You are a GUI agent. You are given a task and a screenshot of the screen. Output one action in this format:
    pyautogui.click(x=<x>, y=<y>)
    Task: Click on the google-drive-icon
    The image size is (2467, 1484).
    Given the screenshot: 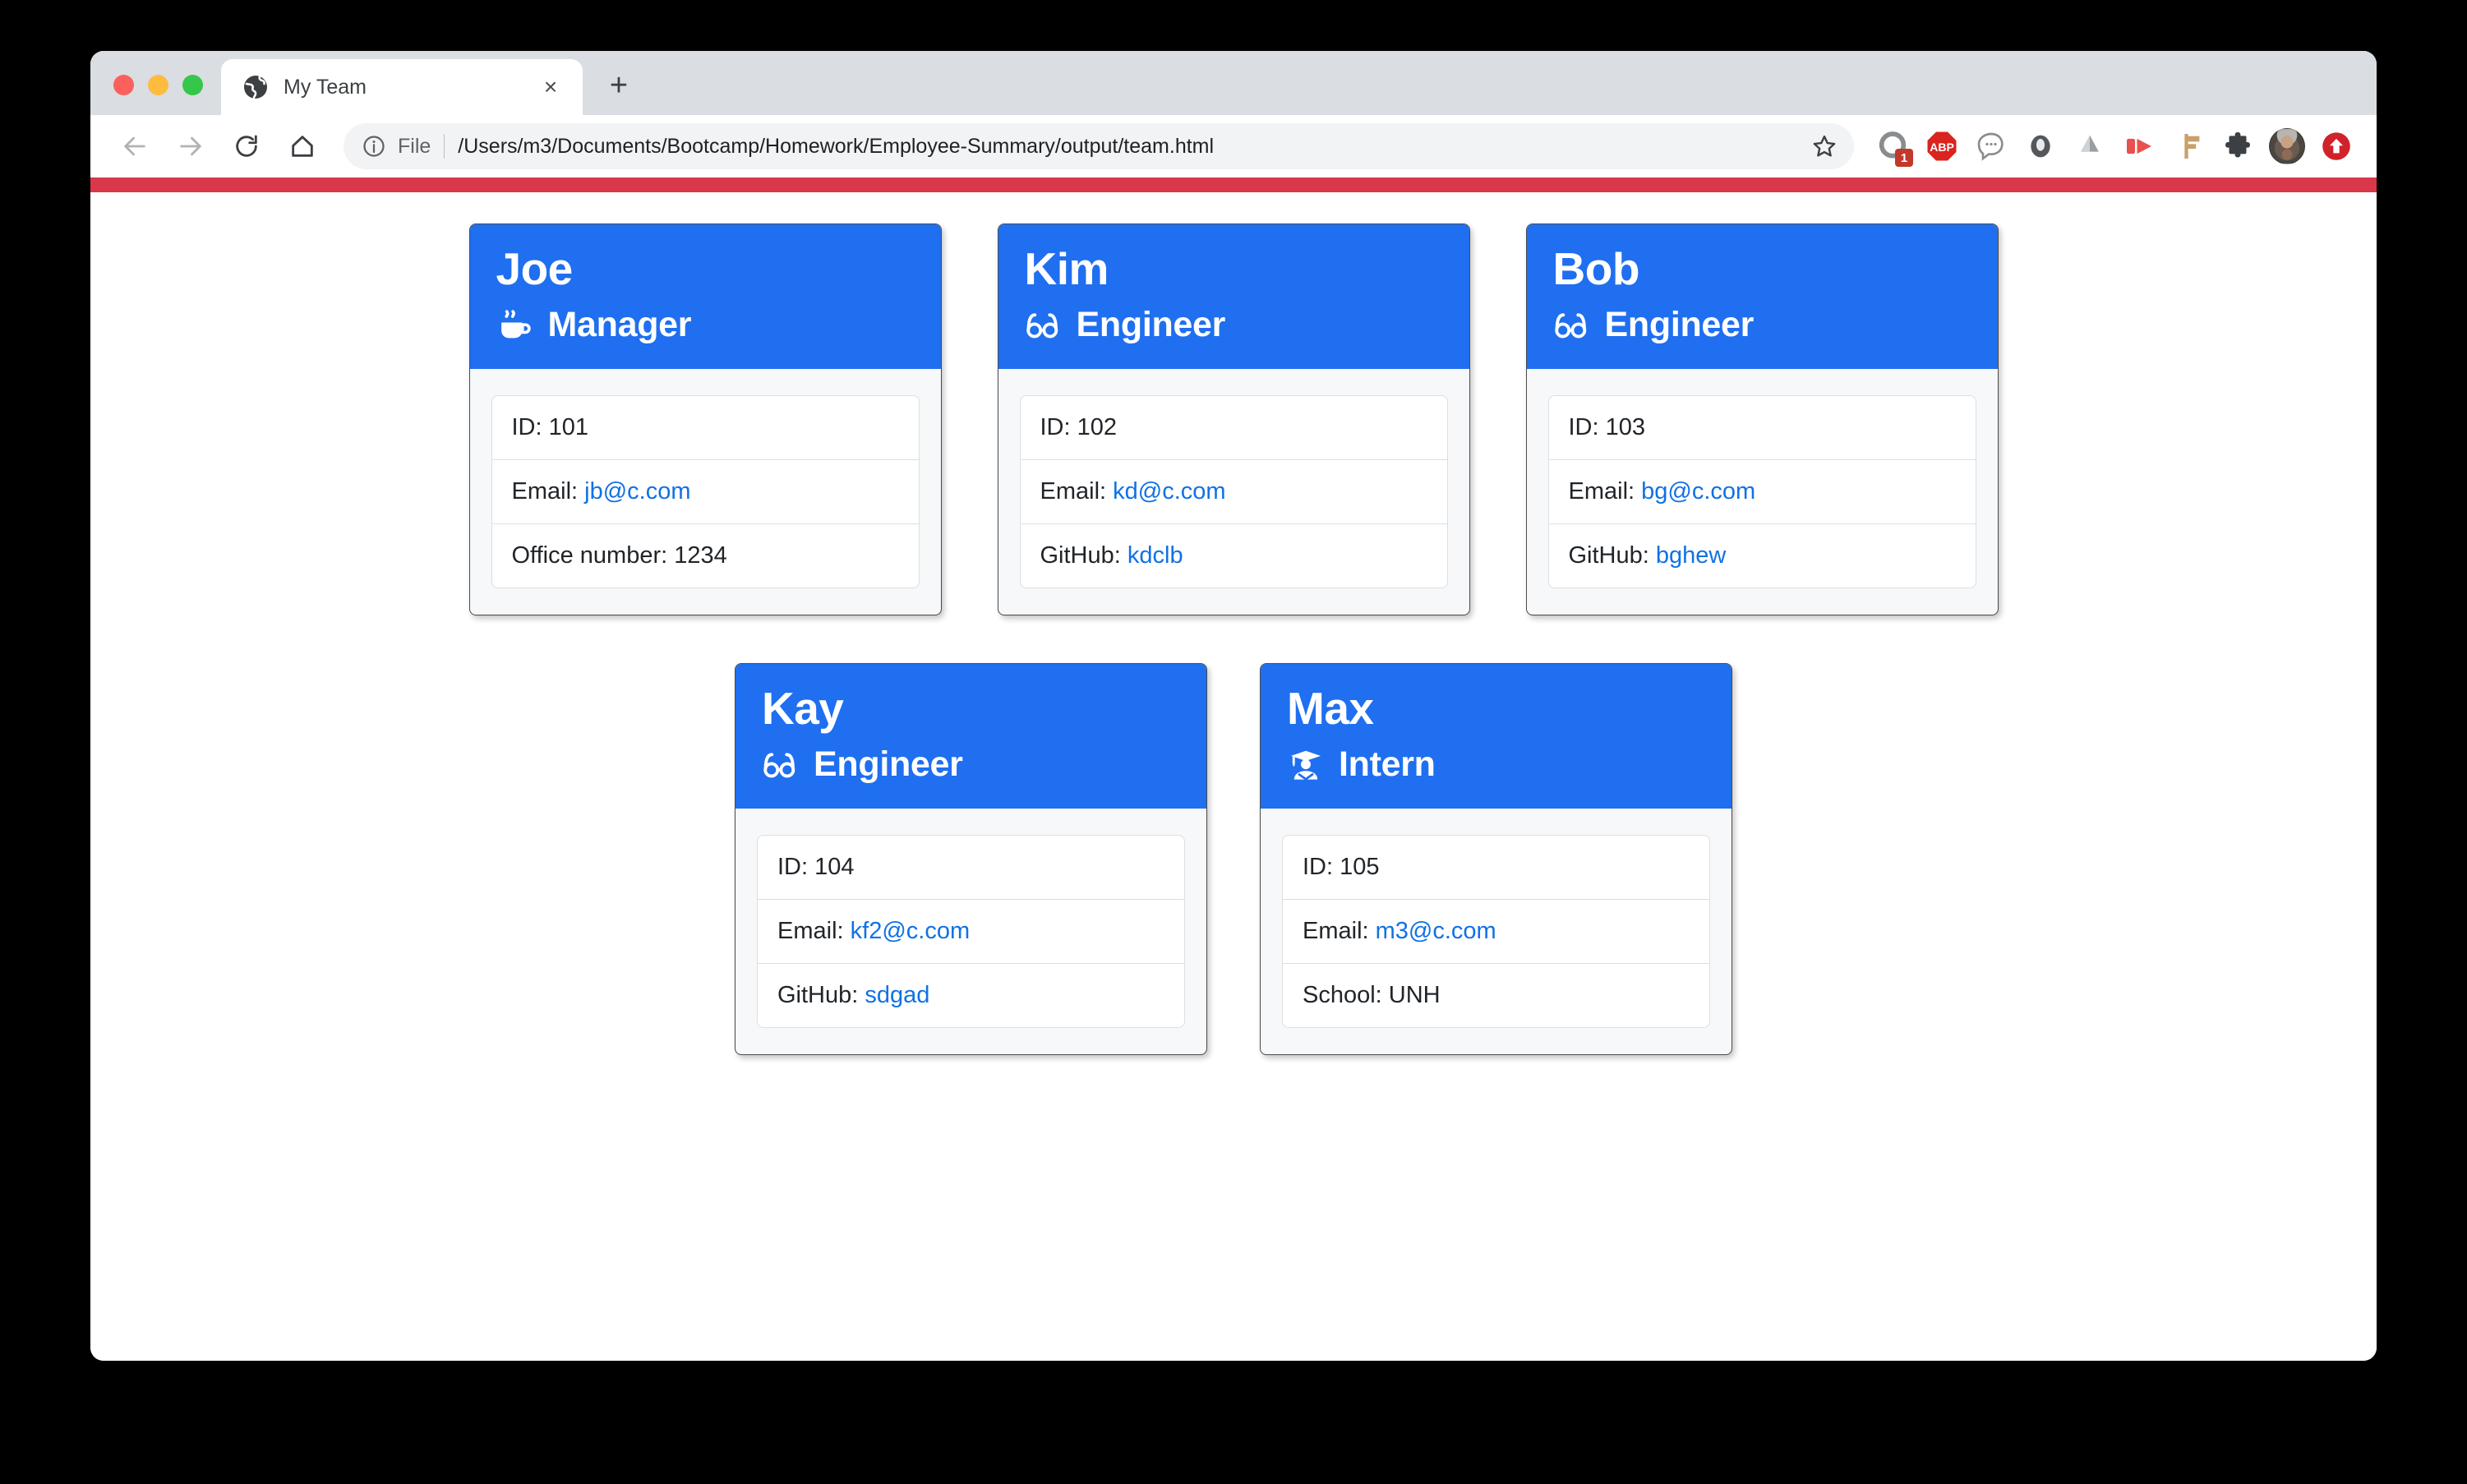 What is the action you would take?
    pyautogui.click(x=2090, y=146)
    